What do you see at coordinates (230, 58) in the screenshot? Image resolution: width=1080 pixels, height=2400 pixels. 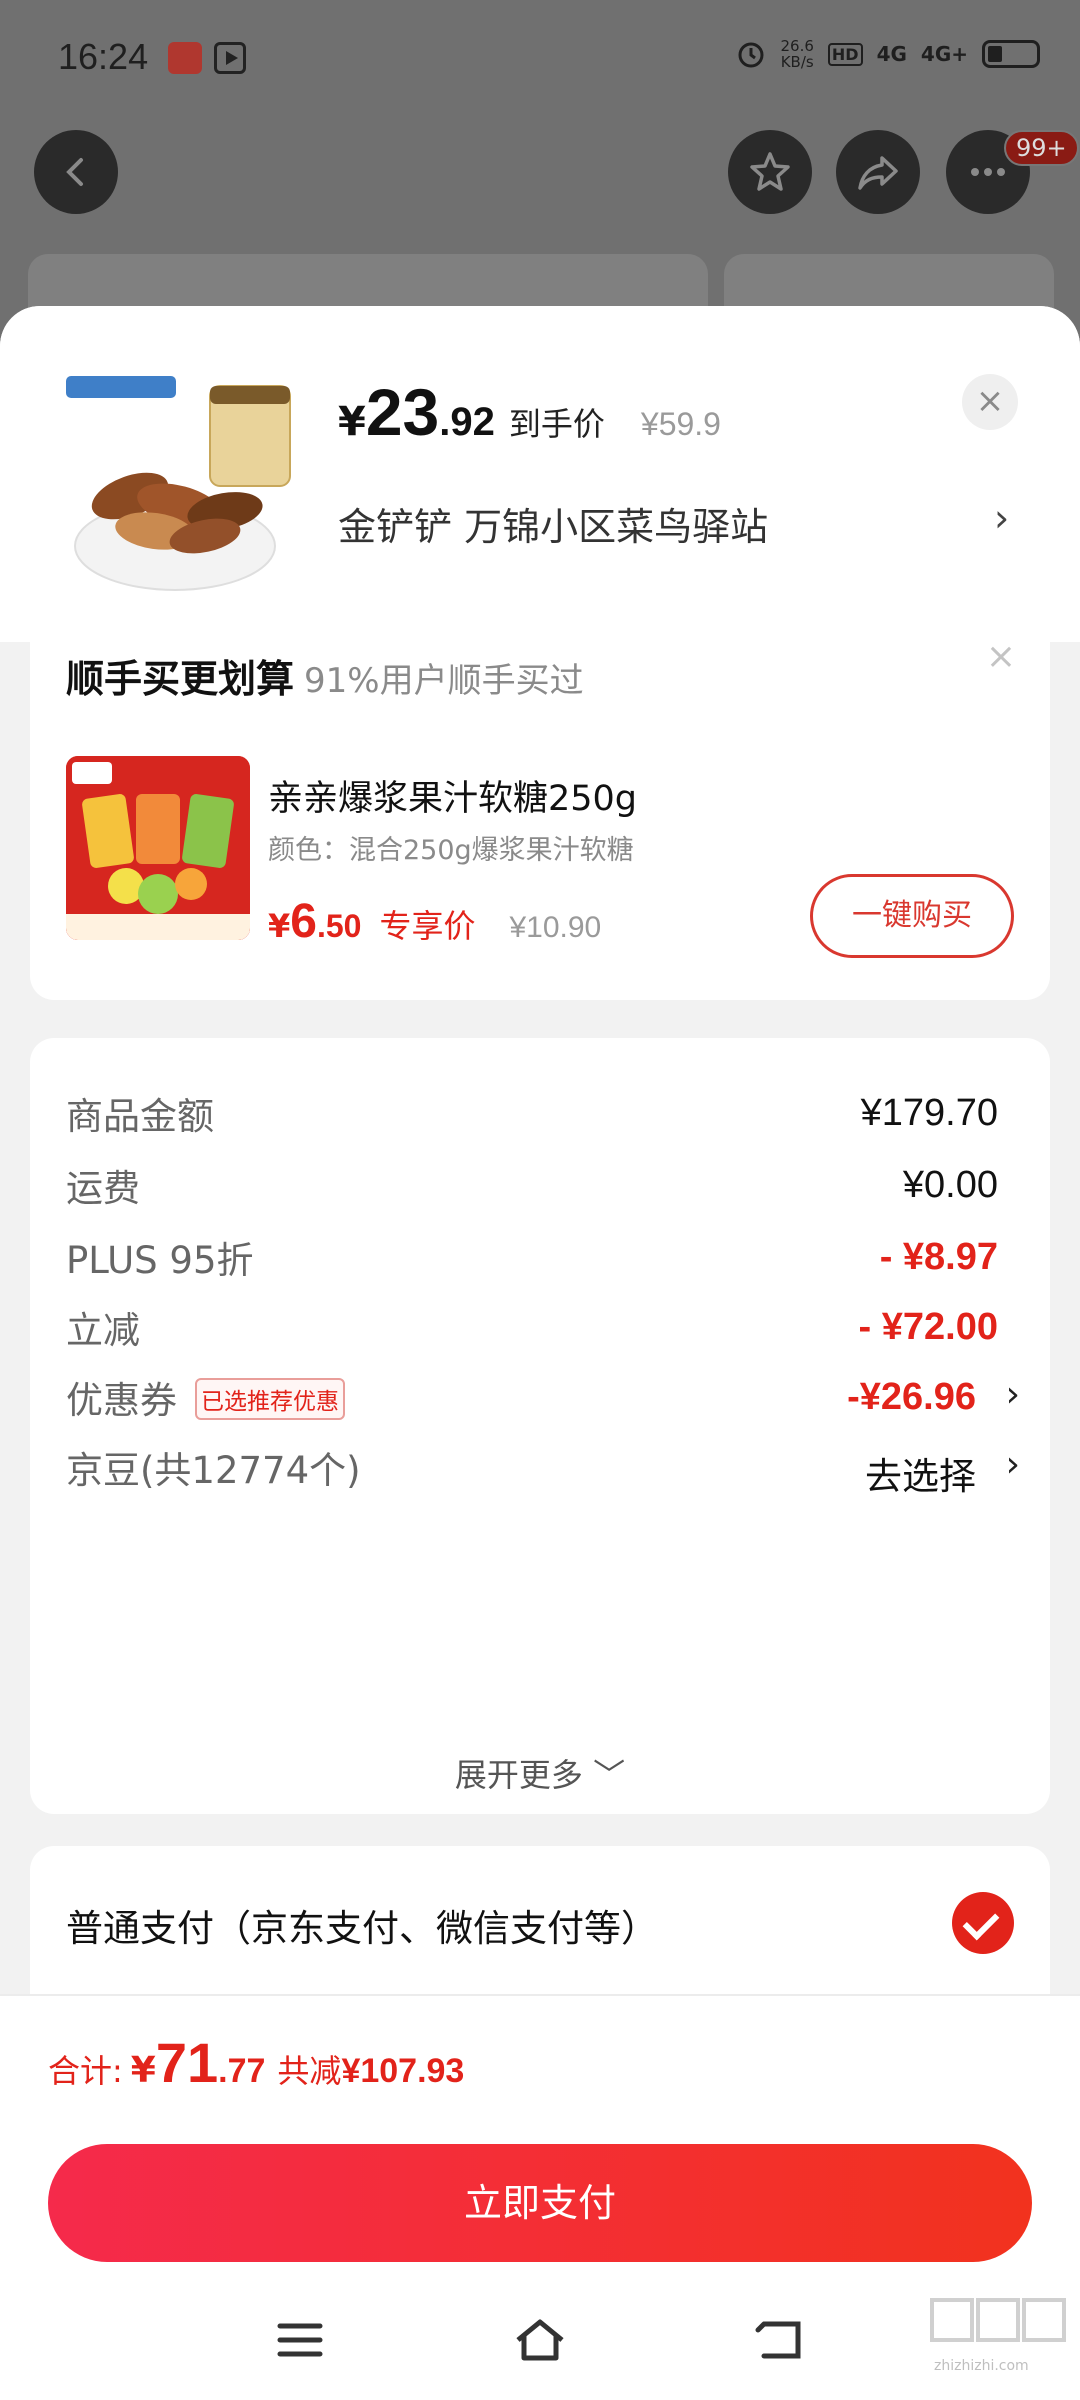 I see `video-app-icon` at bounding box center [230, 58].